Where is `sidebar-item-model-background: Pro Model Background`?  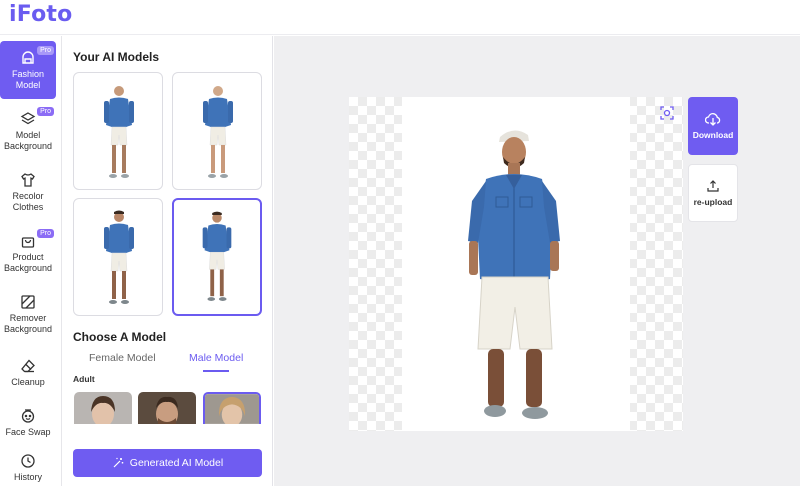
sidebar-item-model-background: Pro Model Background is located at coordinates (28, 131).